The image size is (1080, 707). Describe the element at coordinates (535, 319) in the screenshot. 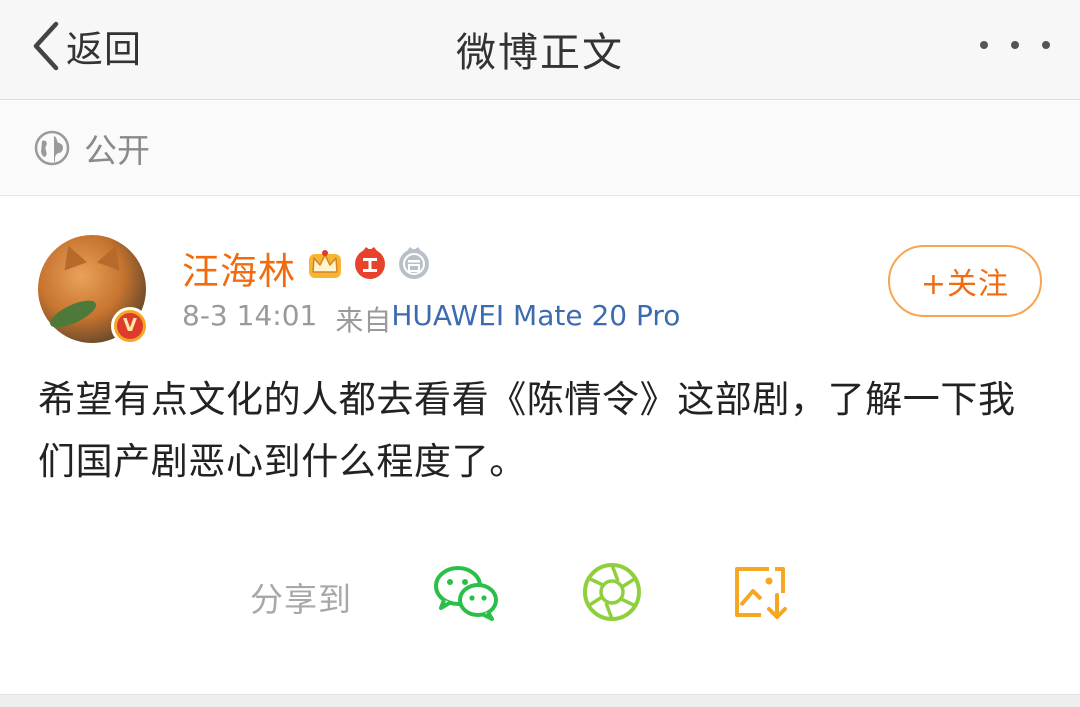

I see `post-source-device: HUAWEI Mate 20 Pro` at that location.